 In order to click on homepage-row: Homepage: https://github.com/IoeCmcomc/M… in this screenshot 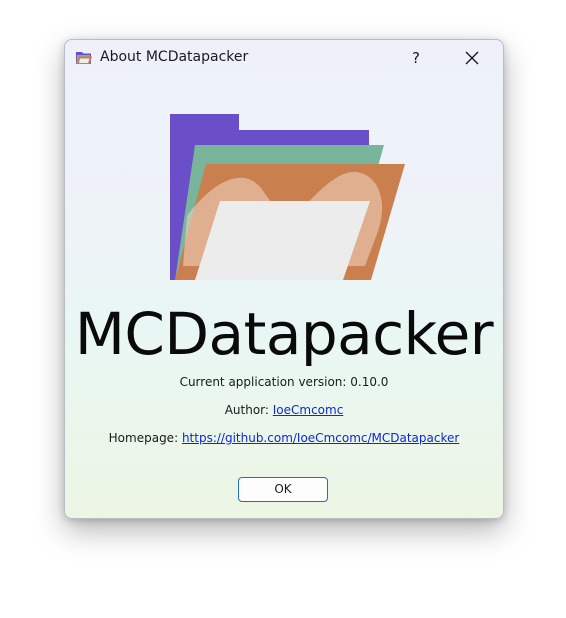, I will do `click(284, 438)`.